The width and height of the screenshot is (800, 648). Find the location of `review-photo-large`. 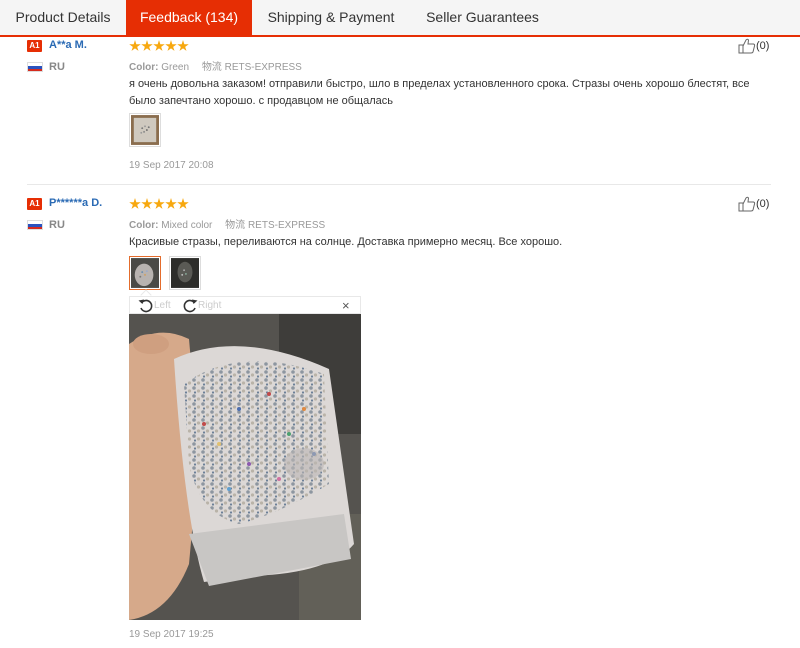

review-photo-large is located at coordinates (245, 467).